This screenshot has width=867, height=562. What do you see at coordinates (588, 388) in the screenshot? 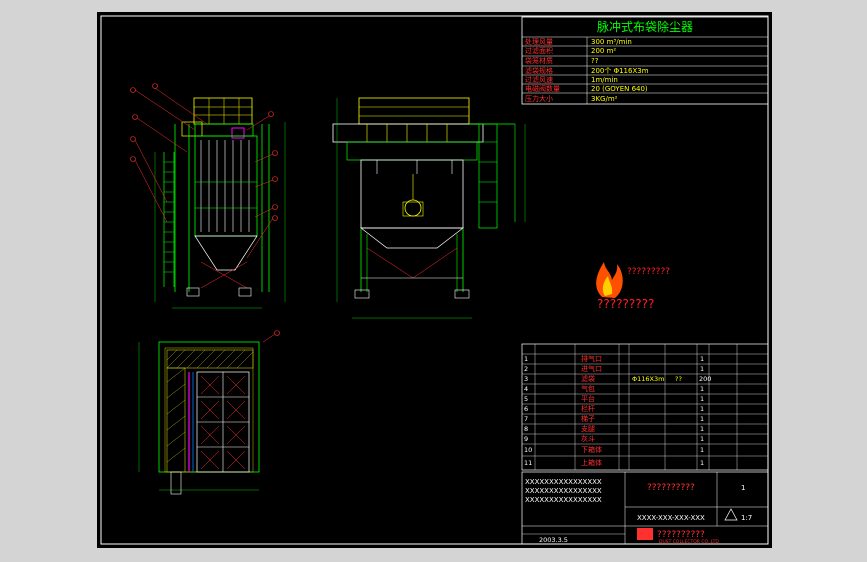
I see `part-name: 气包` at bounding box center [588, 388].